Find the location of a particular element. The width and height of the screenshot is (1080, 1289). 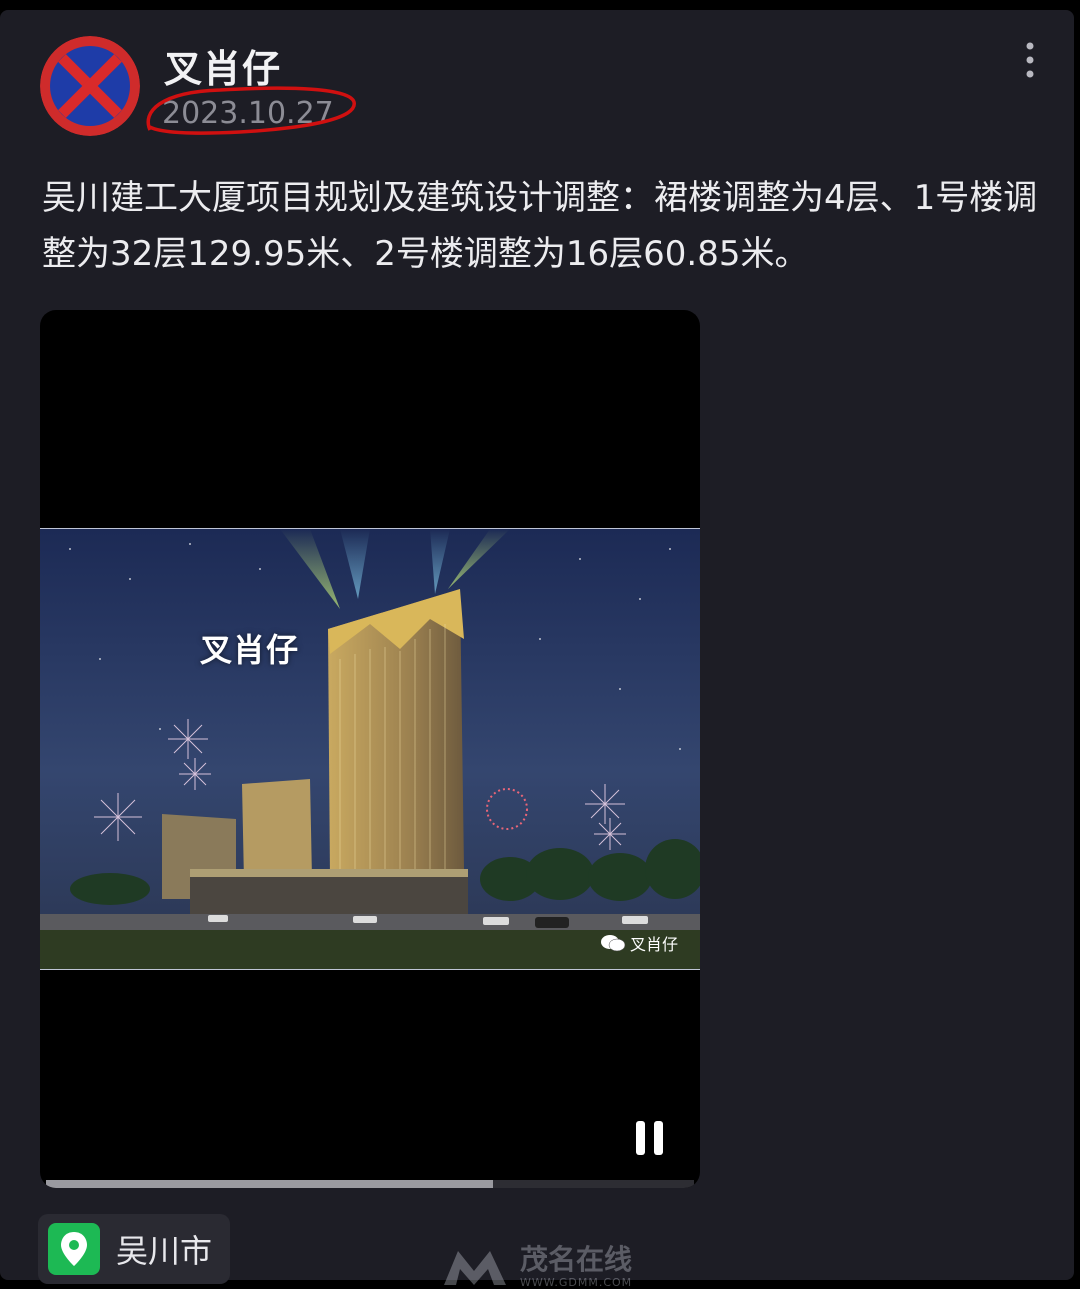

site-logo-icon is located at coordinates (475, 1268).